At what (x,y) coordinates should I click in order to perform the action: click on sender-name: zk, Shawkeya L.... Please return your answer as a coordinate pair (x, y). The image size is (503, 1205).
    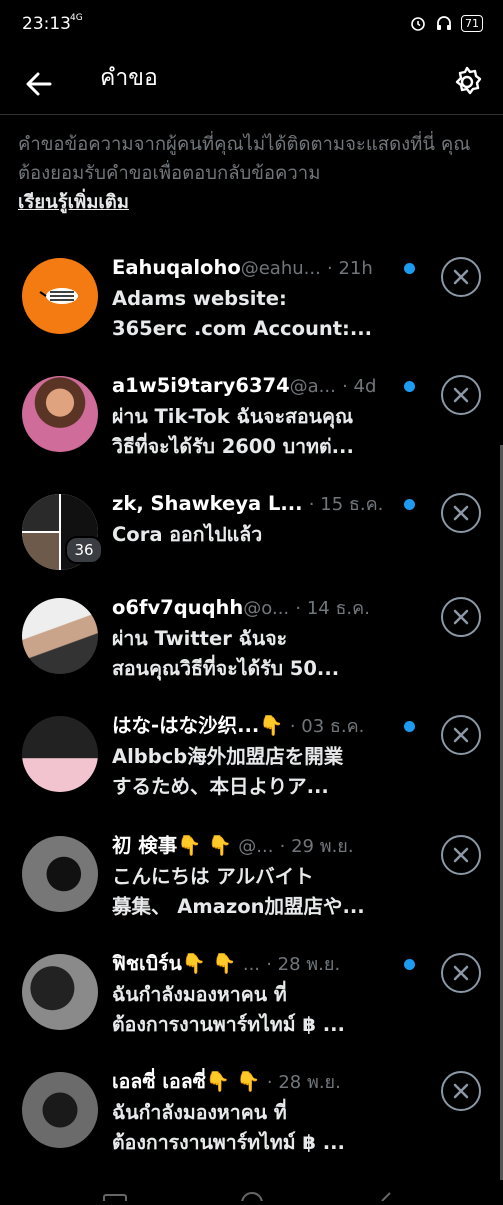
    Looking at the image, I should click on (207, 503).